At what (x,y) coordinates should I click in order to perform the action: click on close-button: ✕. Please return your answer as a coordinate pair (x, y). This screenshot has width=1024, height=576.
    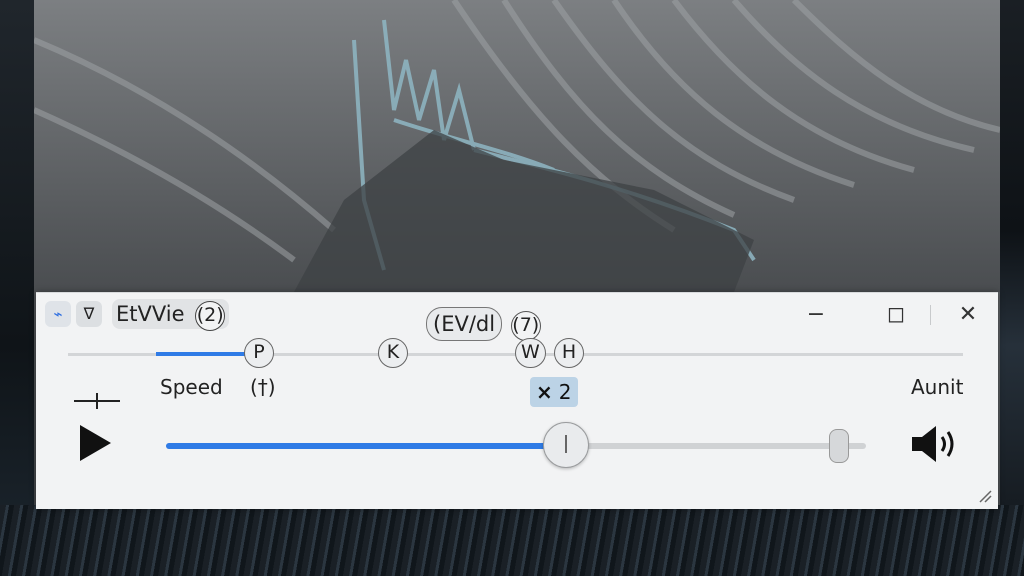
    Looking at the image, I should click on (968, 315).